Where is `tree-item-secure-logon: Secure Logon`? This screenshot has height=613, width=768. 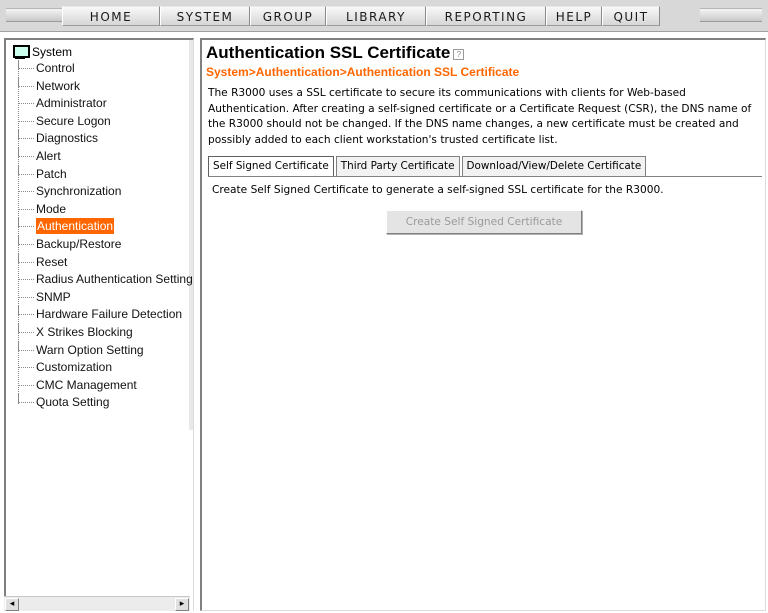 tree-item-secure-logon: Secure Logon is located at coordinates (101, 121).